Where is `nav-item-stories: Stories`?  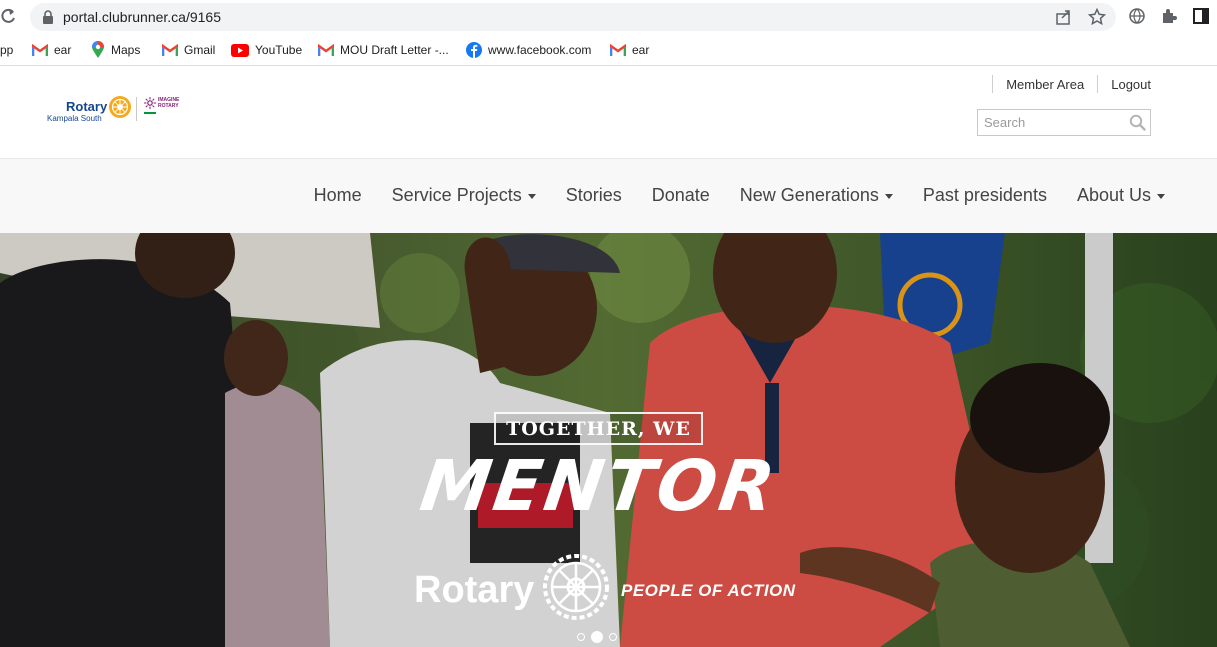
nav-item-stories: Stories is located at coordinates (594, 195).